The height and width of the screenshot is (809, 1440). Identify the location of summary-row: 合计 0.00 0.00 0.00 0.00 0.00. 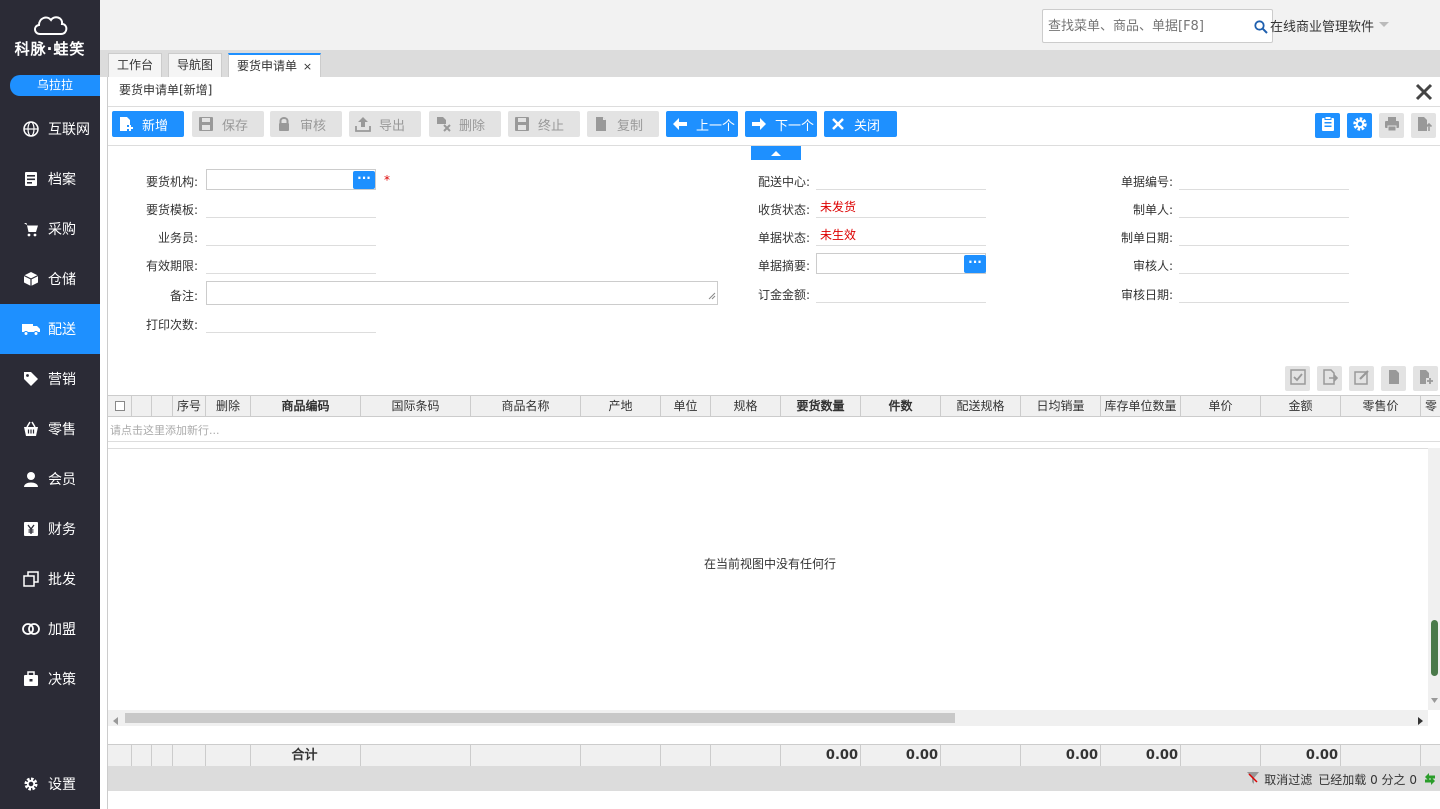
(774, 755).